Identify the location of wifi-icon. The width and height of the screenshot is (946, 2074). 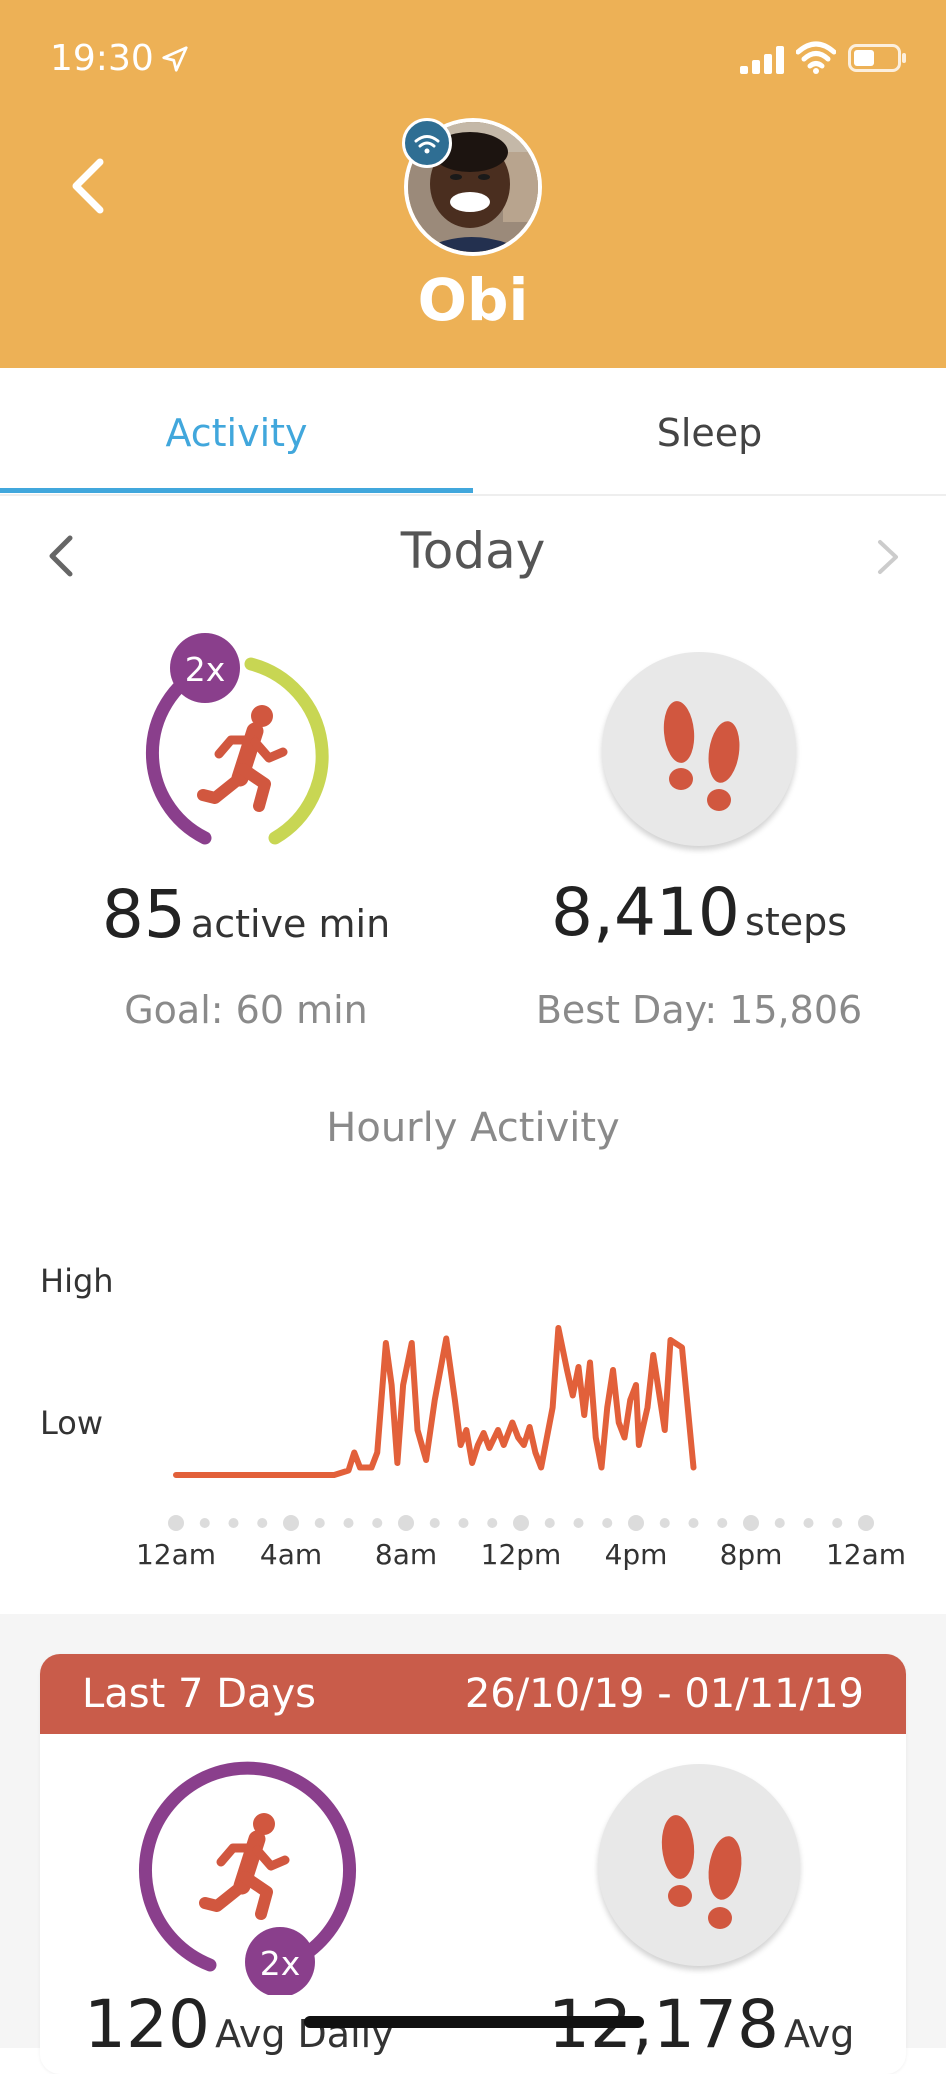
(816, 57).